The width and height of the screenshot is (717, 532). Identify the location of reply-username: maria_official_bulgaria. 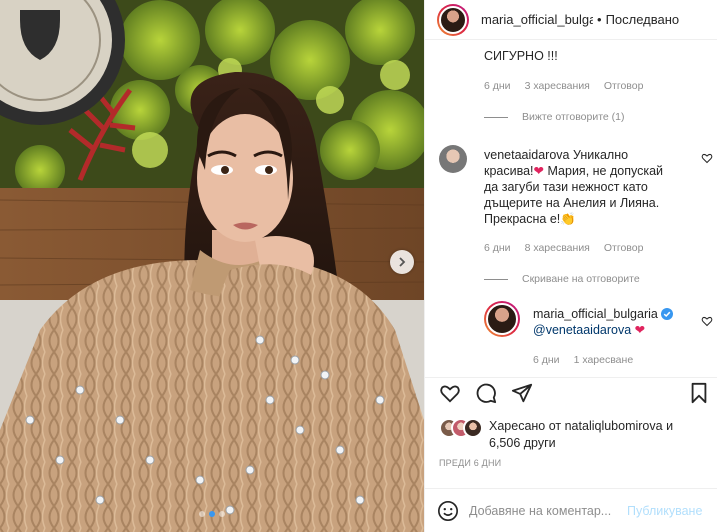
(595, 314).